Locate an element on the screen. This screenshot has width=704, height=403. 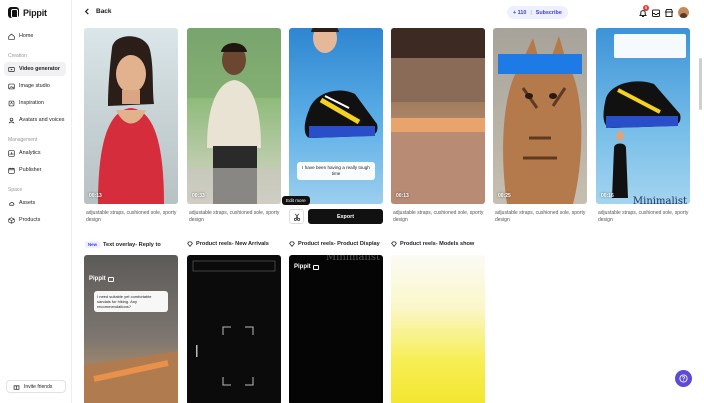
template-title: Product reels- New Arrivals is located at coordinates (228, 244).